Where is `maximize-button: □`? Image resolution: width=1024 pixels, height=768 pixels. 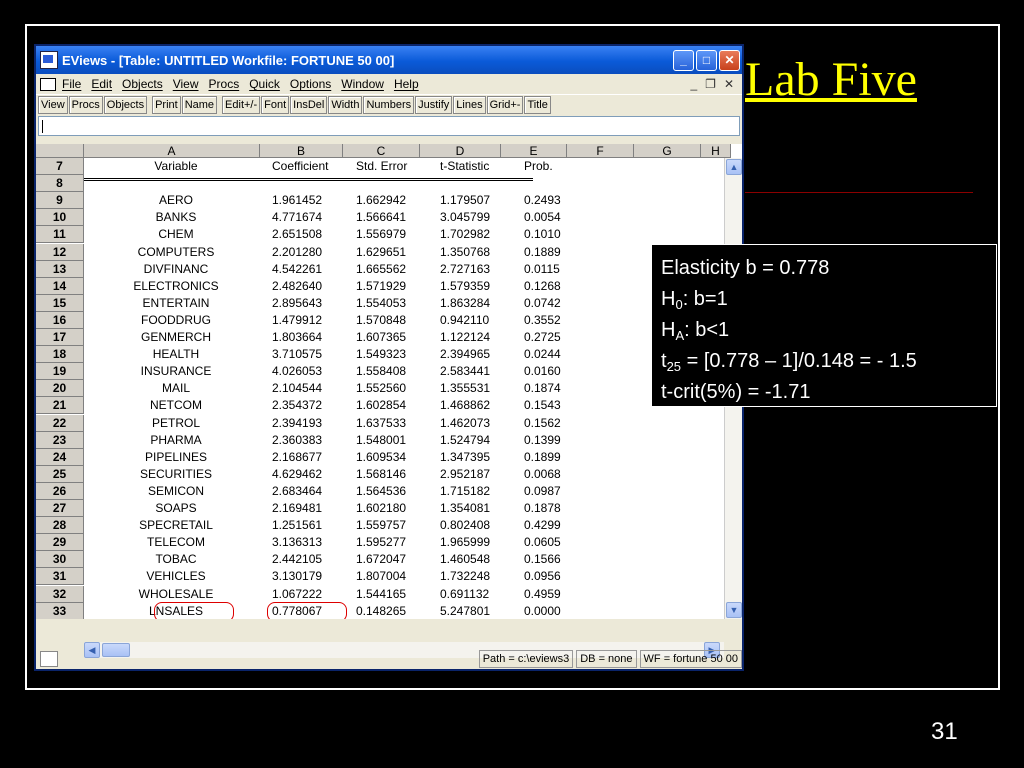 maximize-button: □ is located at coordinates (706, 60).